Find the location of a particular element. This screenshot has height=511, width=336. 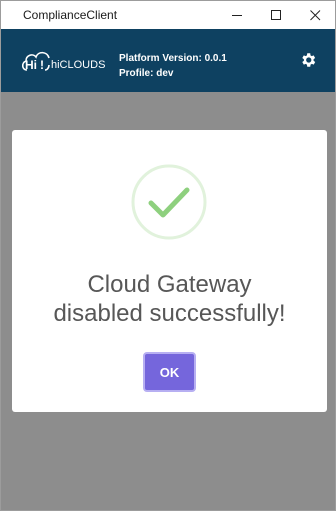

ok-button: OK is located at coordinates (169, 372).